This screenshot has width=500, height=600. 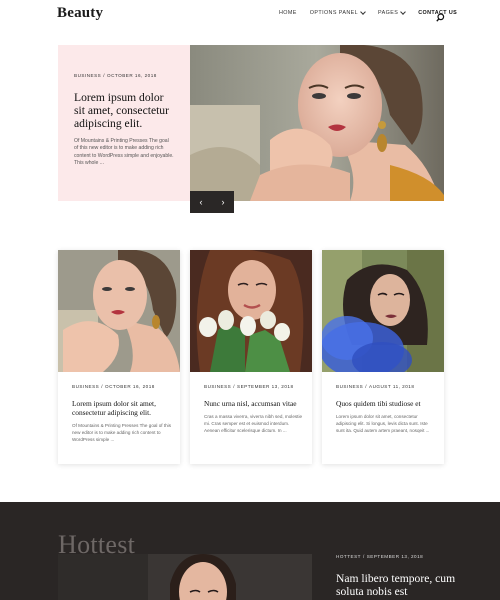 I want to click on slider-next-button: ›, so click(x=223, y=202).